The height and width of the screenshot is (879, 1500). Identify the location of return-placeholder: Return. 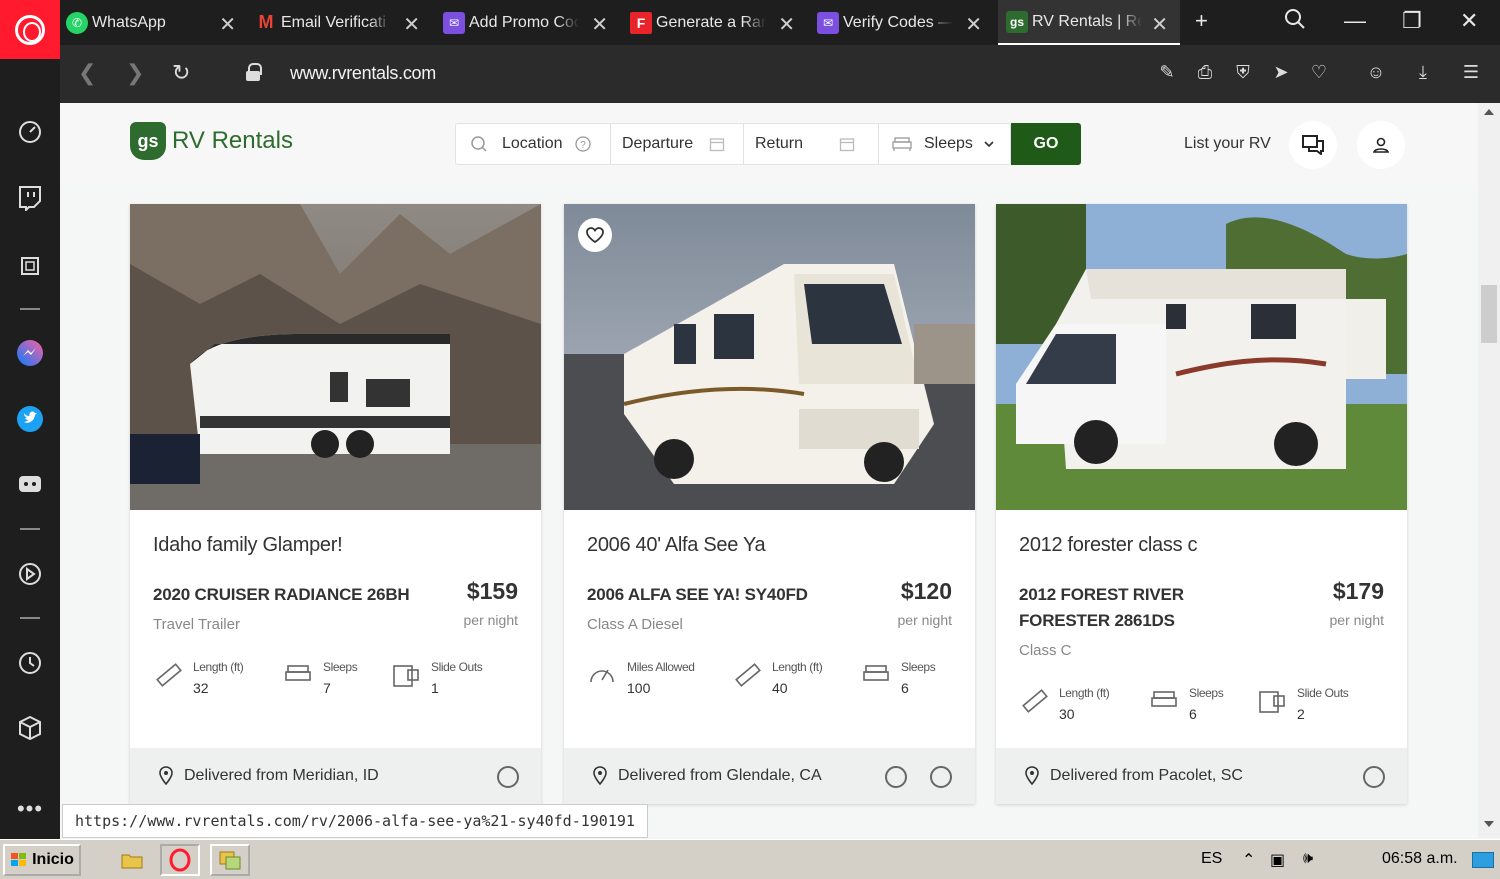
(779, 143).